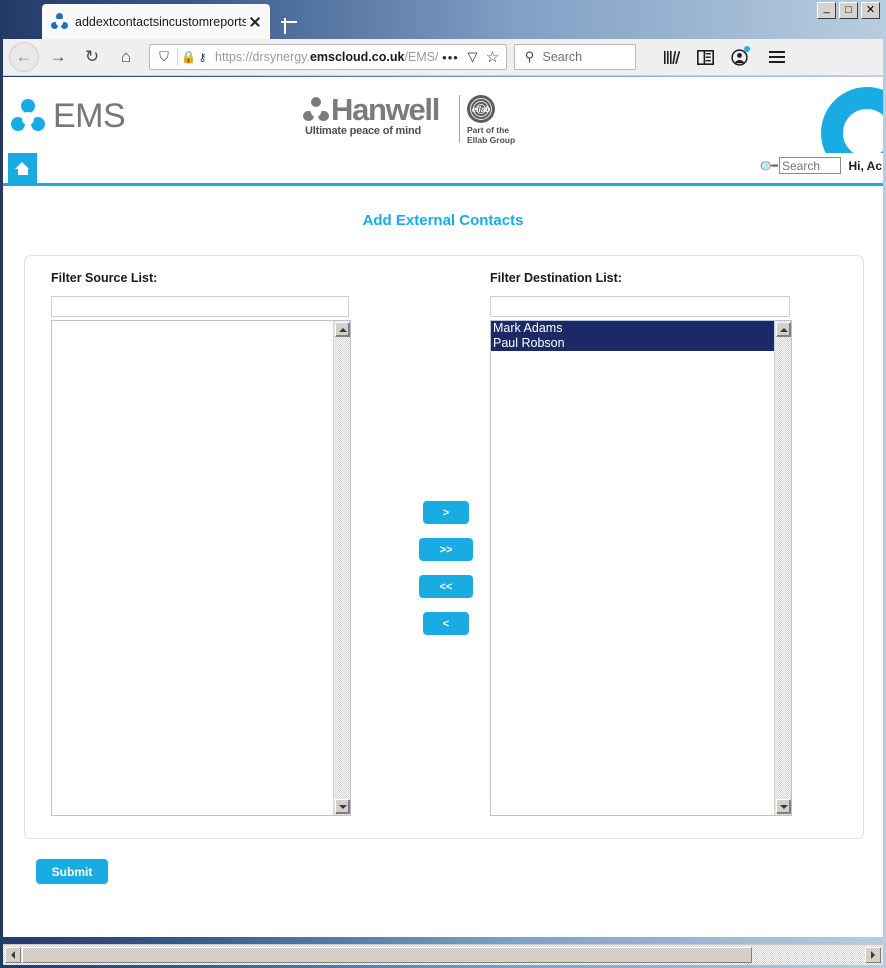 This screenshot has width=886, height=968. Describe the element at coordinates (632, 343) in the screenshot. I see `list-item: Paul Robson` at that location.